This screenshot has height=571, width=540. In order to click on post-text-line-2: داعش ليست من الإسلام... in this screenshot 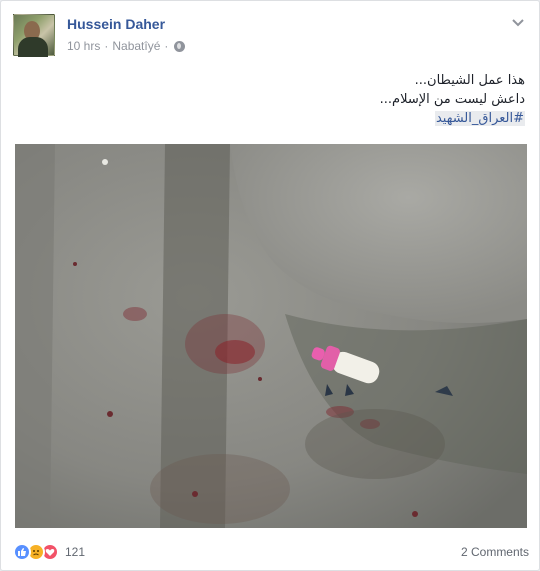, I will do `click(452, 99)`.